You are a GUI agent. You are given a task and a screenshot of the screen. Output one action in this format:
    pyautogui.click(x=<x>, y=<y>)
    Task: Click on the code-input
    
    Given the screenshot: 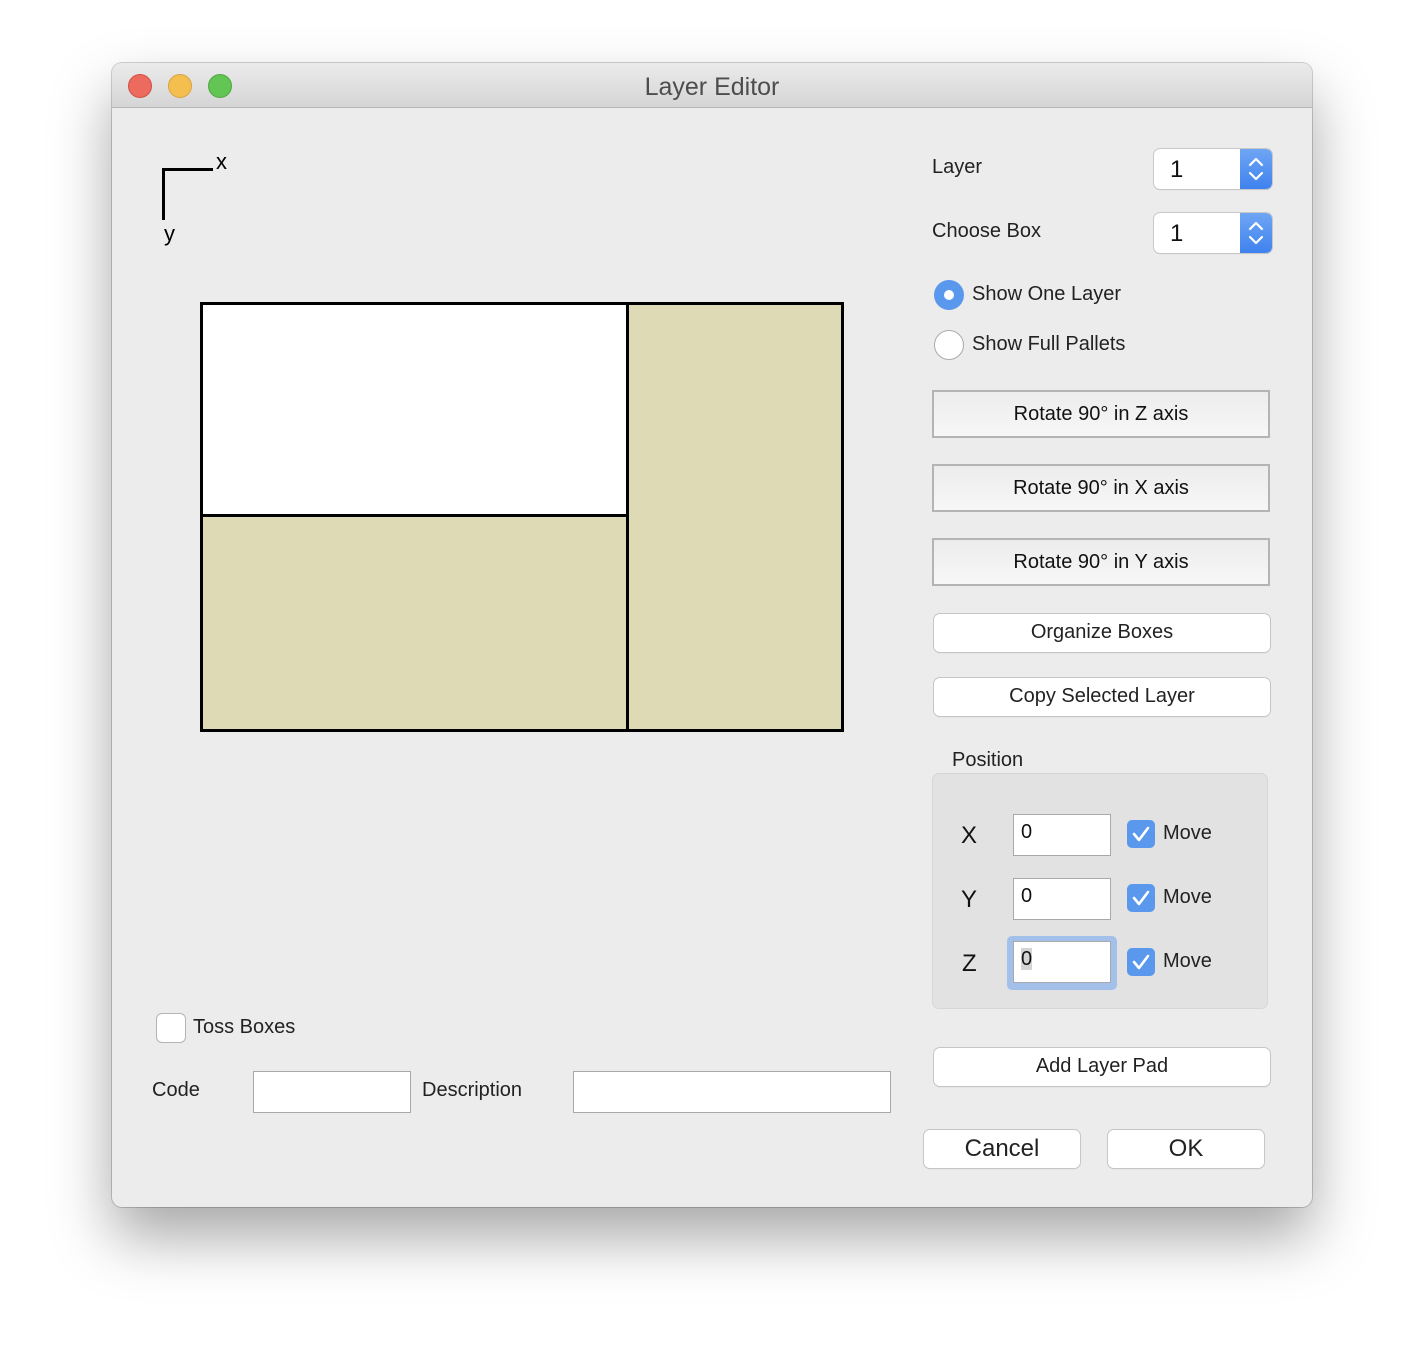 What is the action you would take?
    pyautogui.click(x=332, y=1092)
    